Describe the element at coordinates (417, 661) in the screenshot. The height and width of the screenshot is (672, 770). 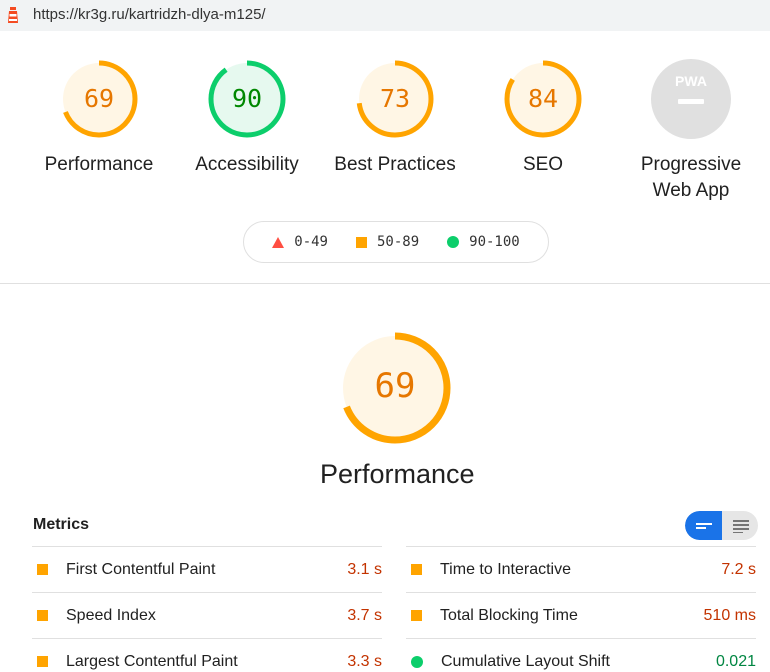
I see `pass-circle-icon` at that location.